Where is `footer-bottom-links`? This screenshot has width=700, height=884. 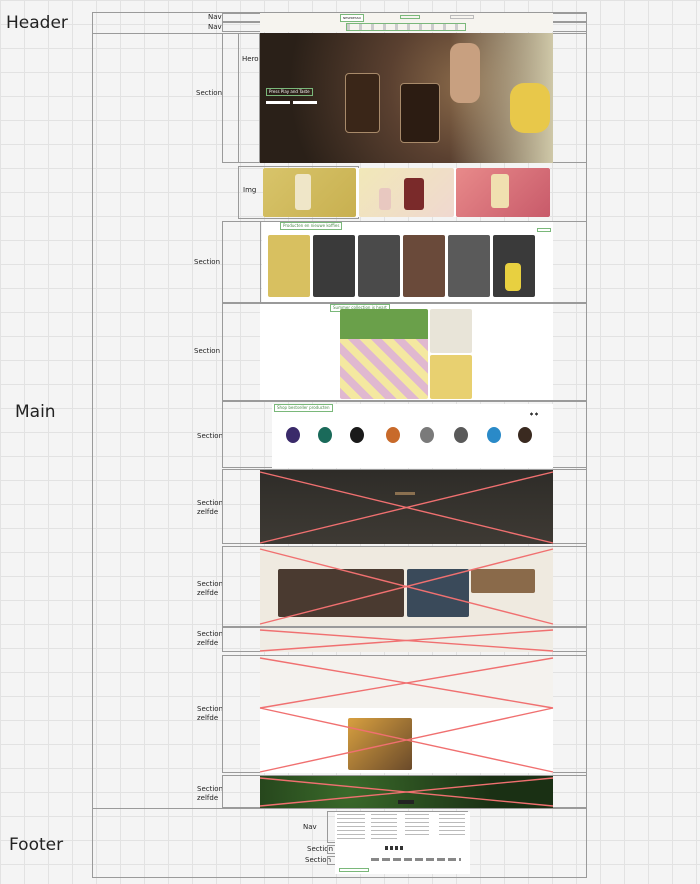
footer-bottom-links is located at coordinates (416, 859).